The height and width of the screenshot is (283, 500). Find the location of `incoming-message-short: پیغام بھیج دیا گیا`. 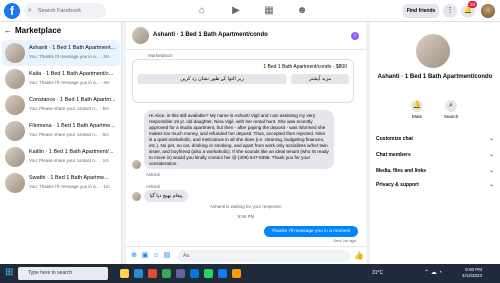

incoming-message-short: پیغام بھیج دیا گیا is located at coordinates (166, 196).